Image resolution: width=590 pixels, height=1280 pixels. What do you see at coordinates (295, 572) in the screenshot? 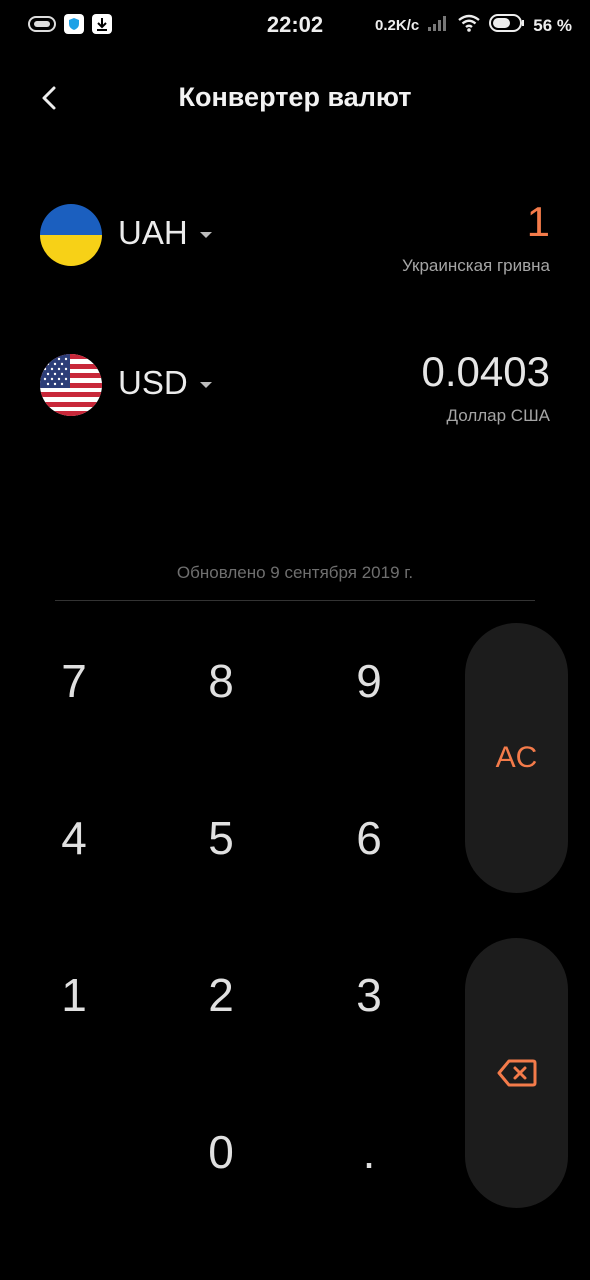
I see `updated-date-label: Обновлено 9 сентября 2019 г.` at bounding box center [295, 572].